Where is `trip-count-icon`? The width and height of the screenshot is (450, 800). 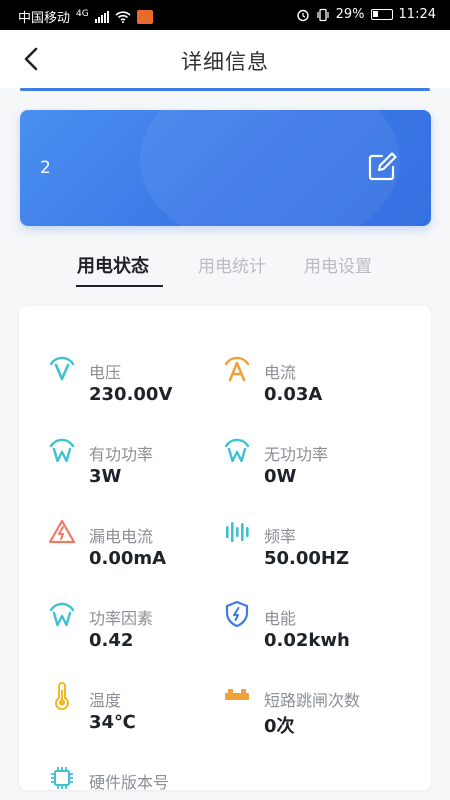 trip-count-icon is located at coordinates (237, 694).